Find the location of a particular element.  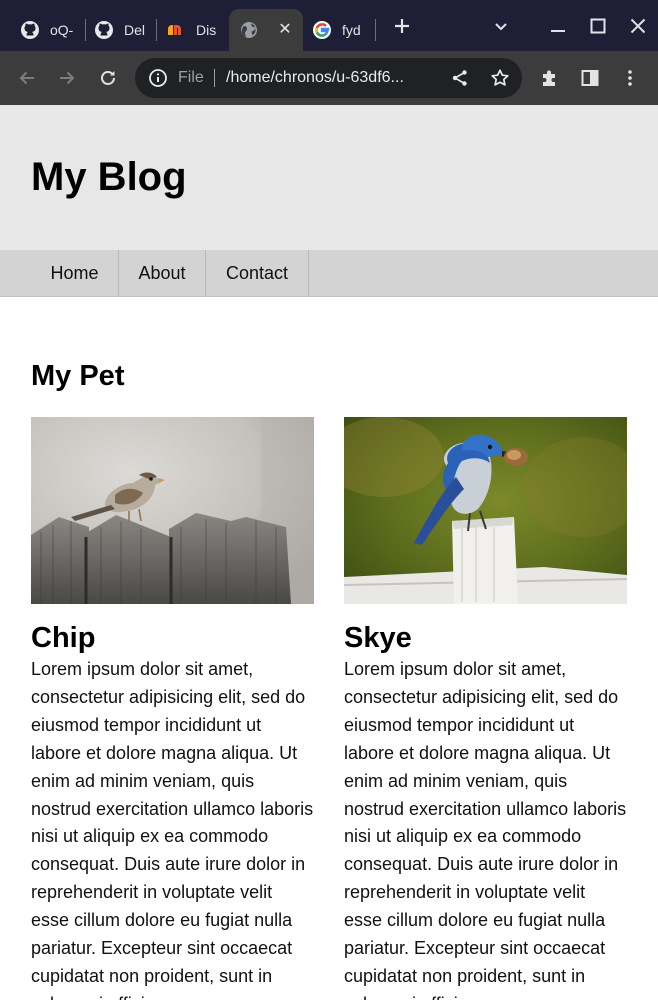

sparrow-photo is located at coordinates (172, 510).